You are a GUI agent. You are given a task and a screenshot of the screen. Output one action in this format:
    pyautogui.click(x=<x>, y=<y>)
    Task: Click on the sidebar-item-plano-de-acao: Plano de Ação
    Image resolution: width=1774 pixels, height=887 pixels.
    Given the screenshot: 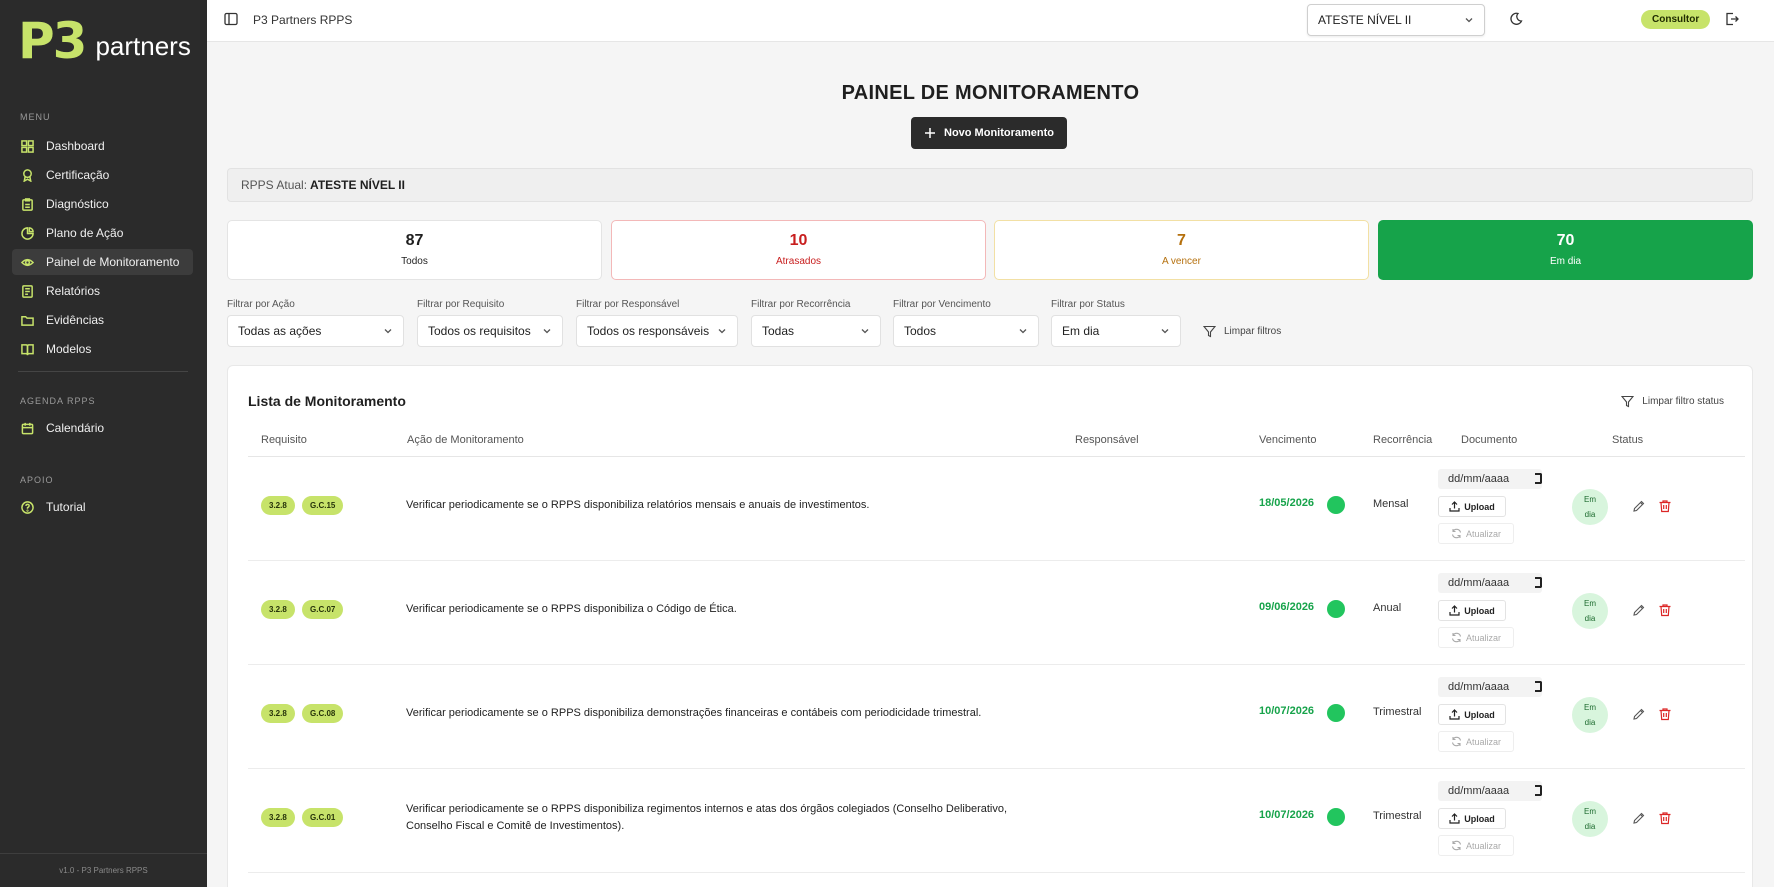 What is the action you would take?
    pyautogui.click(x=102, y=233)
    